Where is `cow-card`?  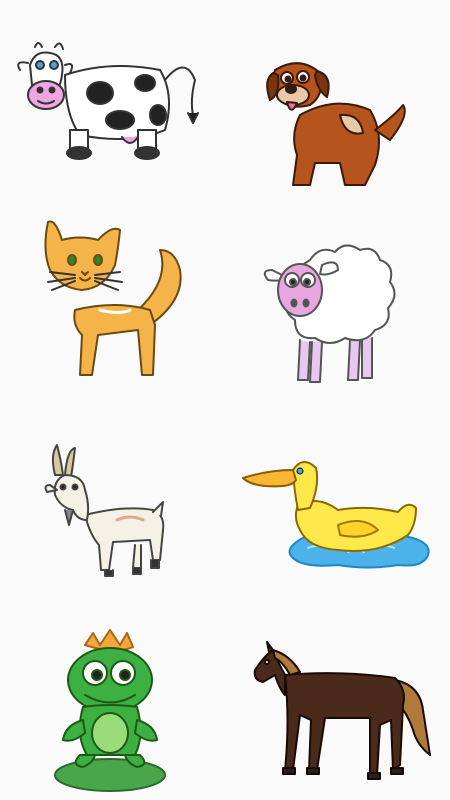 cow-card is located at coordinates (110, 120).